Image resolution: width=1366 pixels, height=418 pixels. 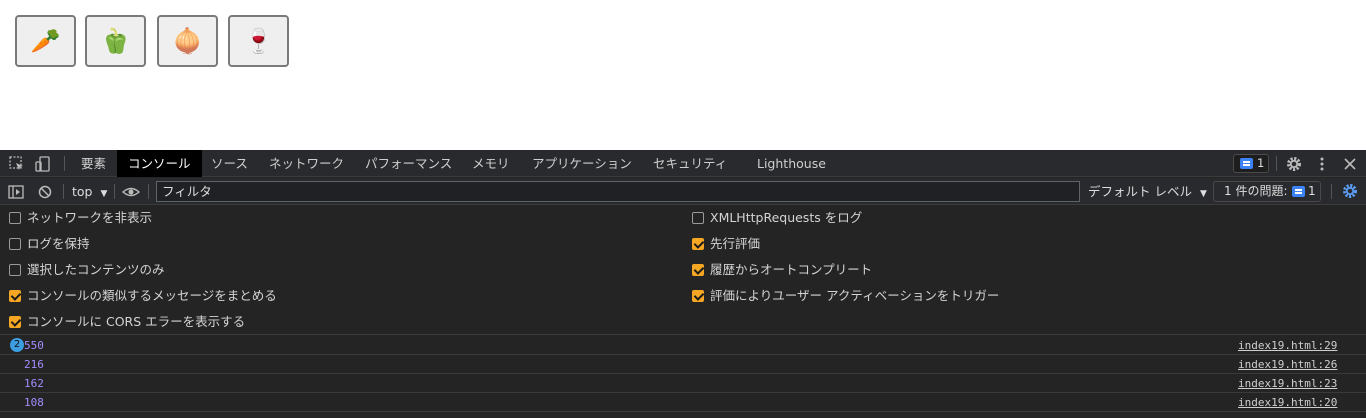 I want to click on option-label: ログを保持, so click(x=58, y=243).